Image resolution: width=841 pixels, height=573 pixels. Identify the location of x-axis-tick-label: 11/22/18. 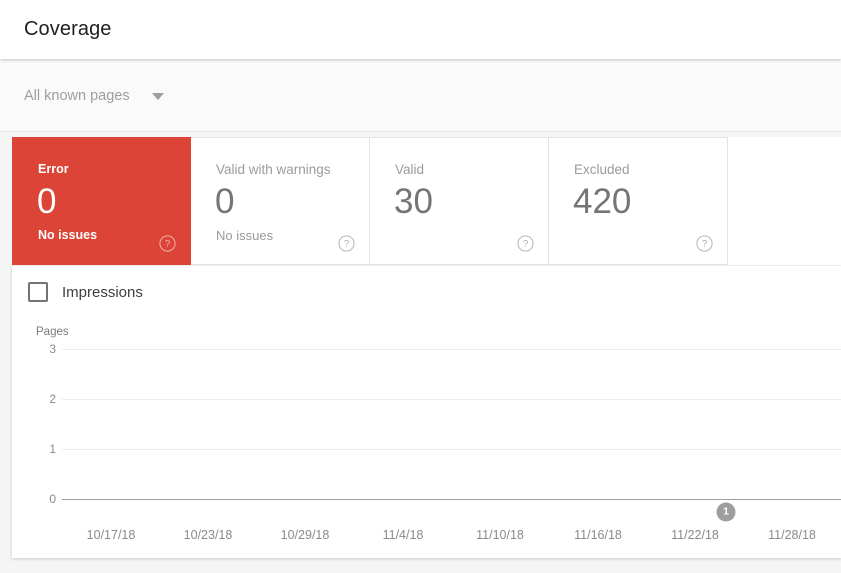
(695, 535).